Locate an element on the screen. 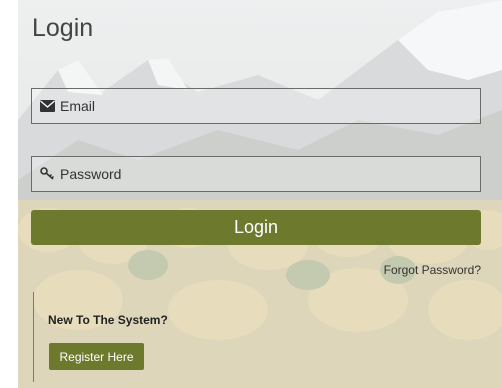  password-field: Password is located at coordinates (256, 174).